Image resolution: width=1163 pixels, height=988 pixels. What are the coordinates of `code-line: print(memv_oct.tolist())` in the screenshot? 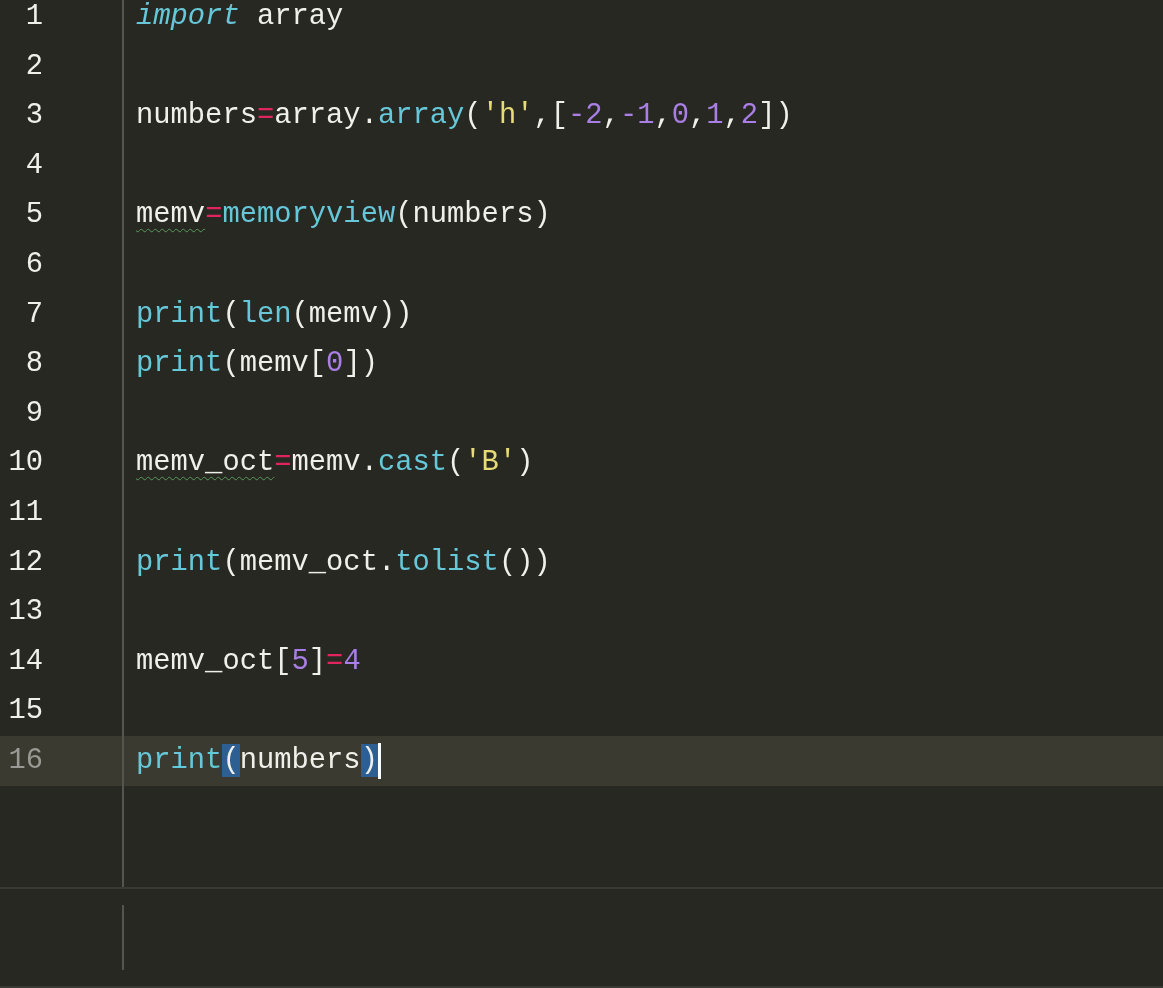 It's located at (343, 562).